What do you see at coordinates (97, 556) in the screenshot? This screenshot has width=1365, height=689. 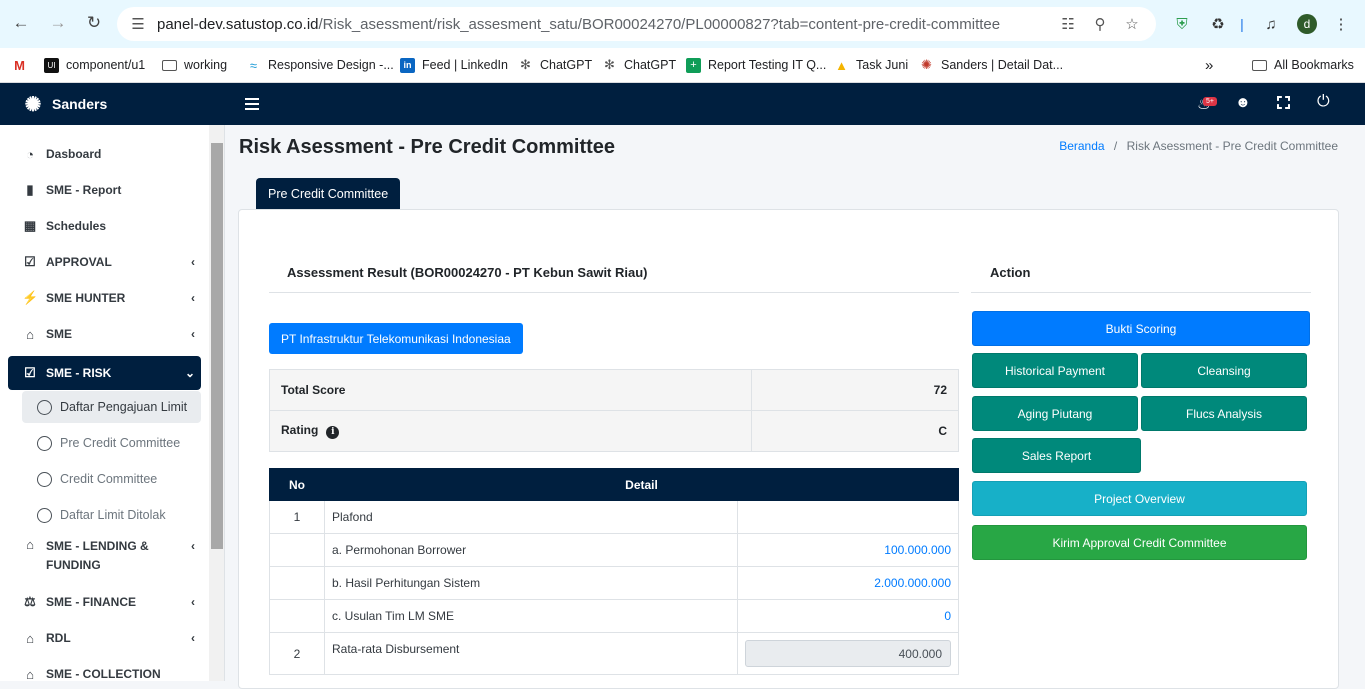 I see `sidebar-item-label-wrap: SME - LENDING & FUNDING` at bounding box center [97, 556].